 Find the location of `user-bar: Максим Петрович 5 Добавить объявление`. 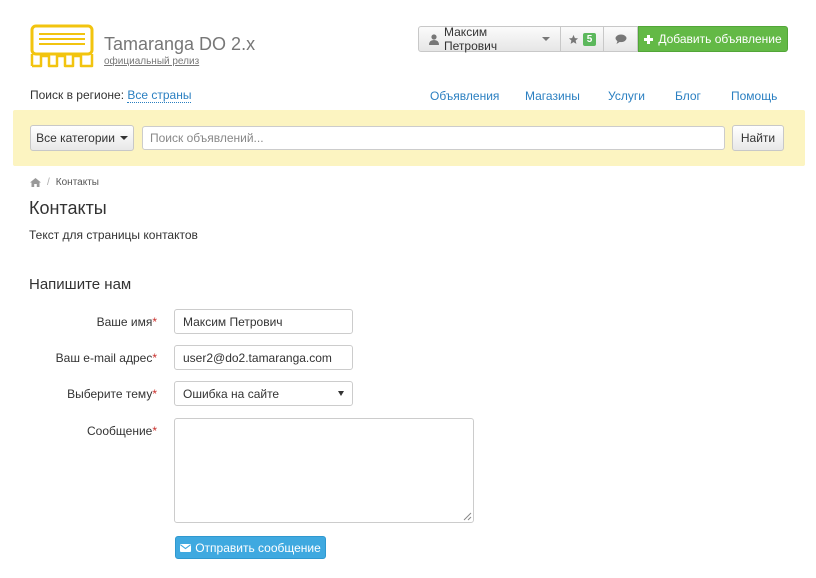

user-bar: Максим Петрович 5 Добавить объявление is located at coordinates (603, 39).